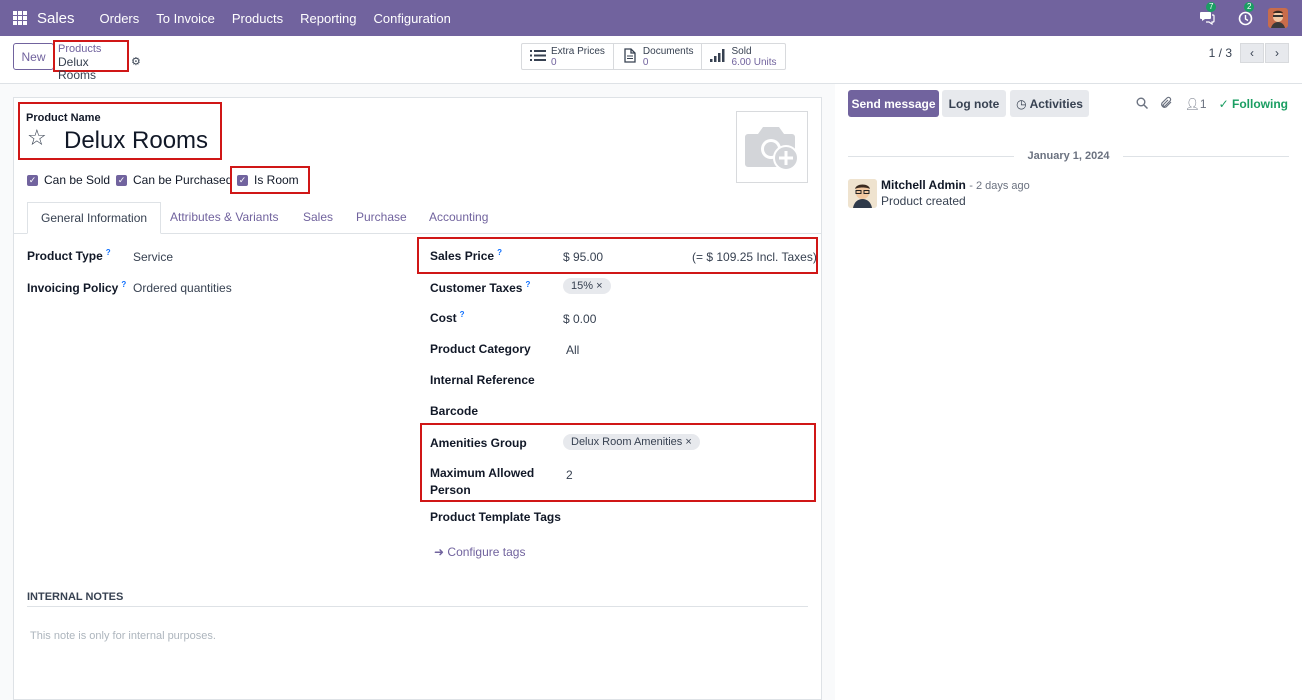  What do you see at coordinates (578, 51) in the screenshot?
I see `extra-prices-label: Extra Prices` at bounding box center [578, 51].